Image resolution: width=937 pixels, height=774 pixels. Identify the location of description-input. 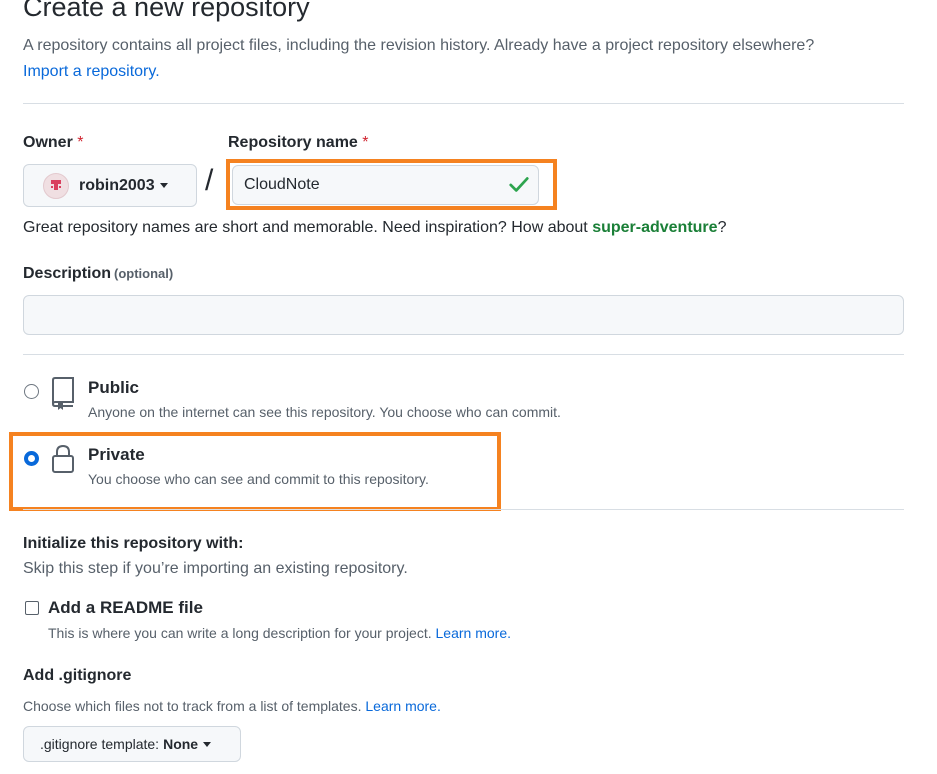
(463, 315).